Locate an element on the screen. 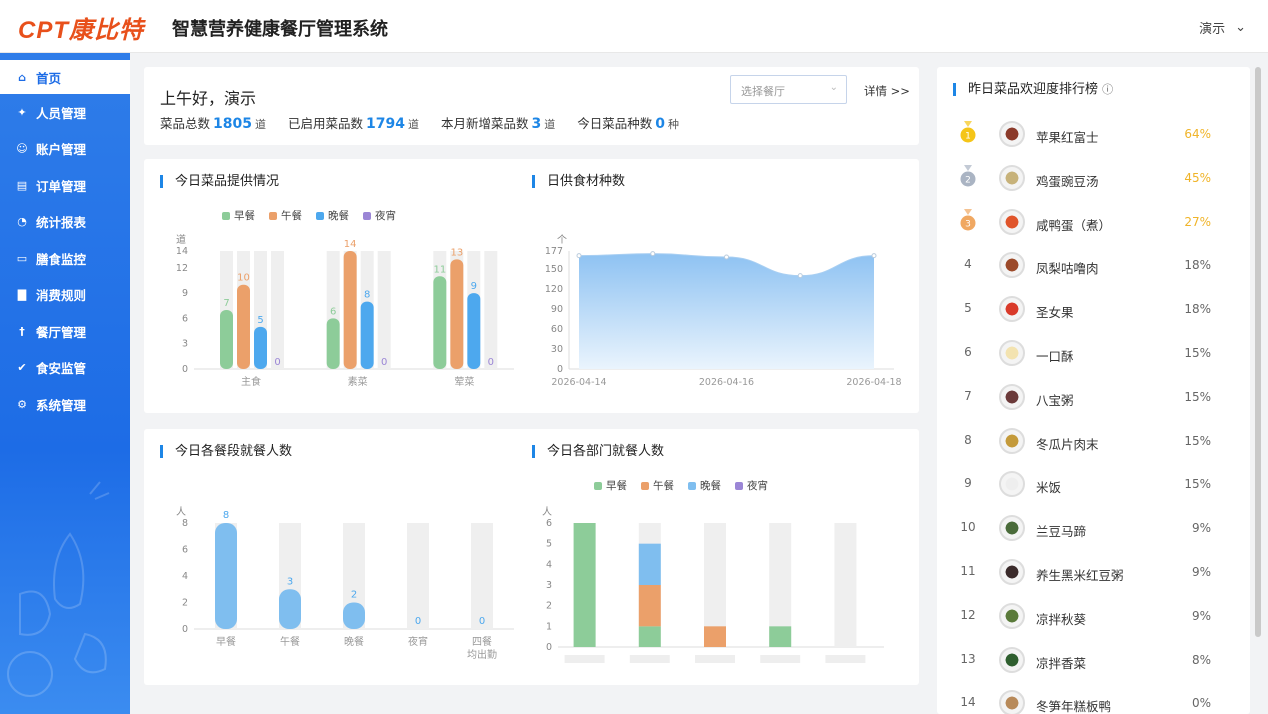  sidebar-item-food-safety: ✔ 食安监管 is located at coordinates (65, 368).